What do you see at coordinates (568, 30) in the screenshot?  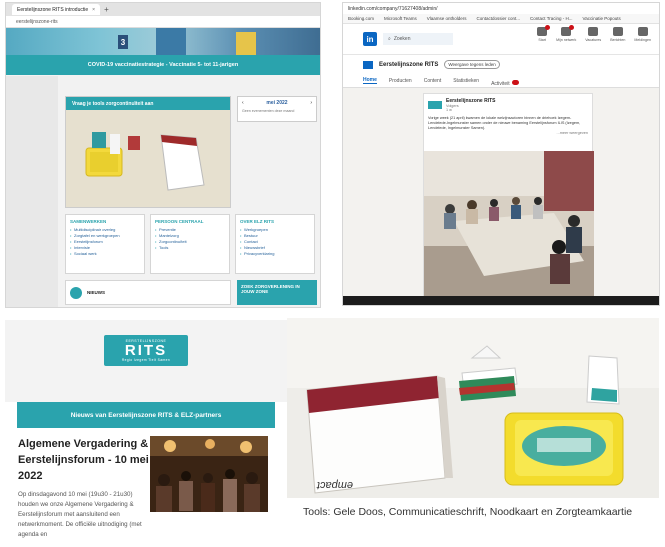 I see `network-icon` at bounding box center [568, 30].